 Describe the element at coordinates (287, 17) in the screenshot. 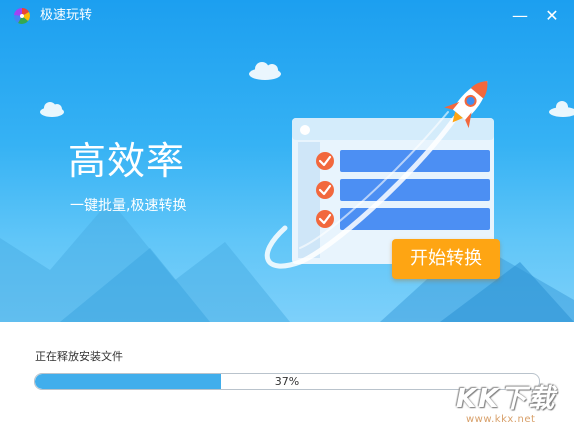

I see `title-bar: 极速玩转 — ✕` at that location.